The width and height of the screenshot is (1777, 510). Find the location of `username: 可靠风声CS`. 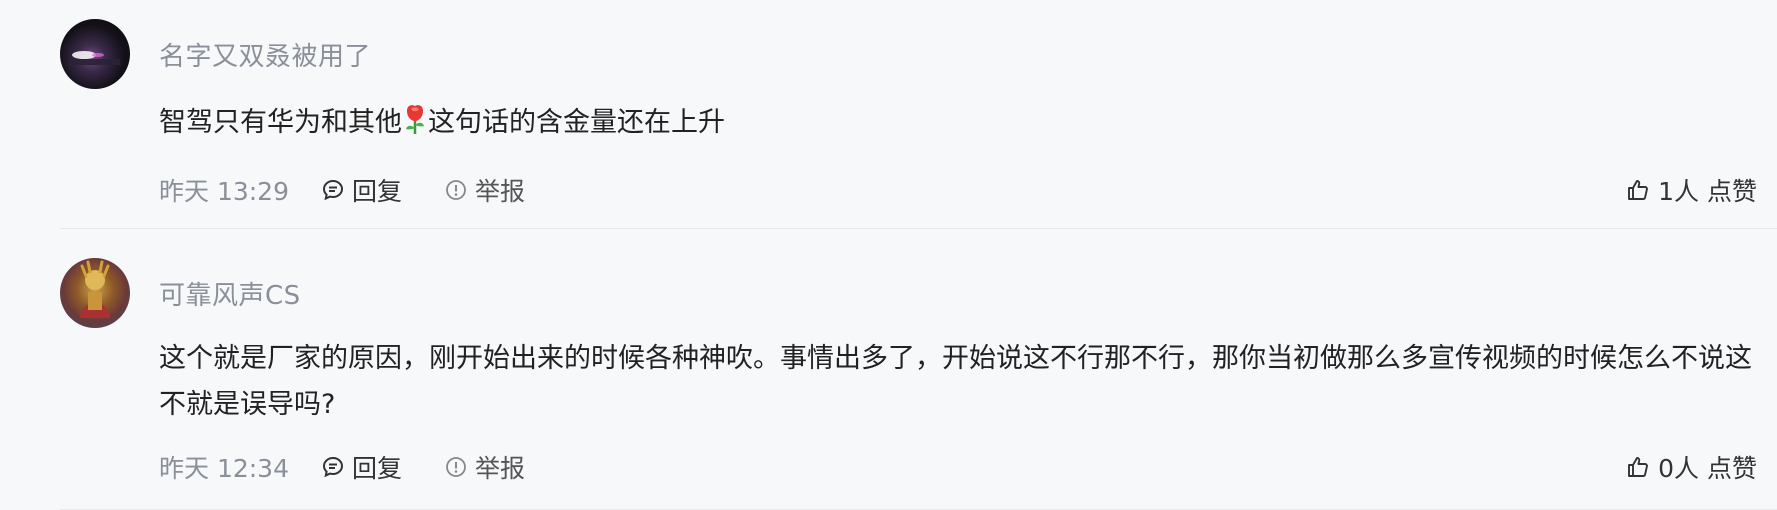

username: 可靠风声CS is located at coordinates (230, 293).